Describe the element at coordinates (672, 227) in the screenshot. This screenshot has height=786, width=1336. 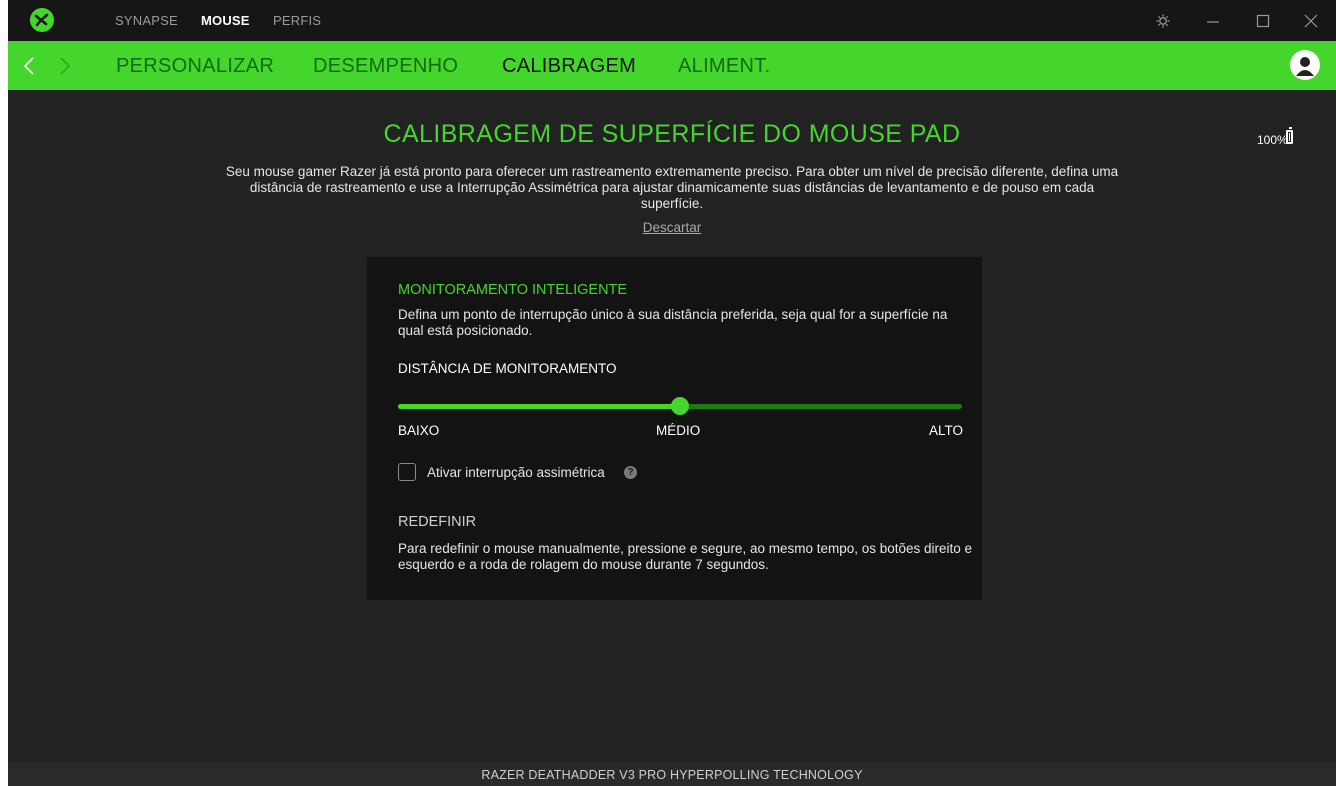
I see `discard-link: Descartar` at that location.